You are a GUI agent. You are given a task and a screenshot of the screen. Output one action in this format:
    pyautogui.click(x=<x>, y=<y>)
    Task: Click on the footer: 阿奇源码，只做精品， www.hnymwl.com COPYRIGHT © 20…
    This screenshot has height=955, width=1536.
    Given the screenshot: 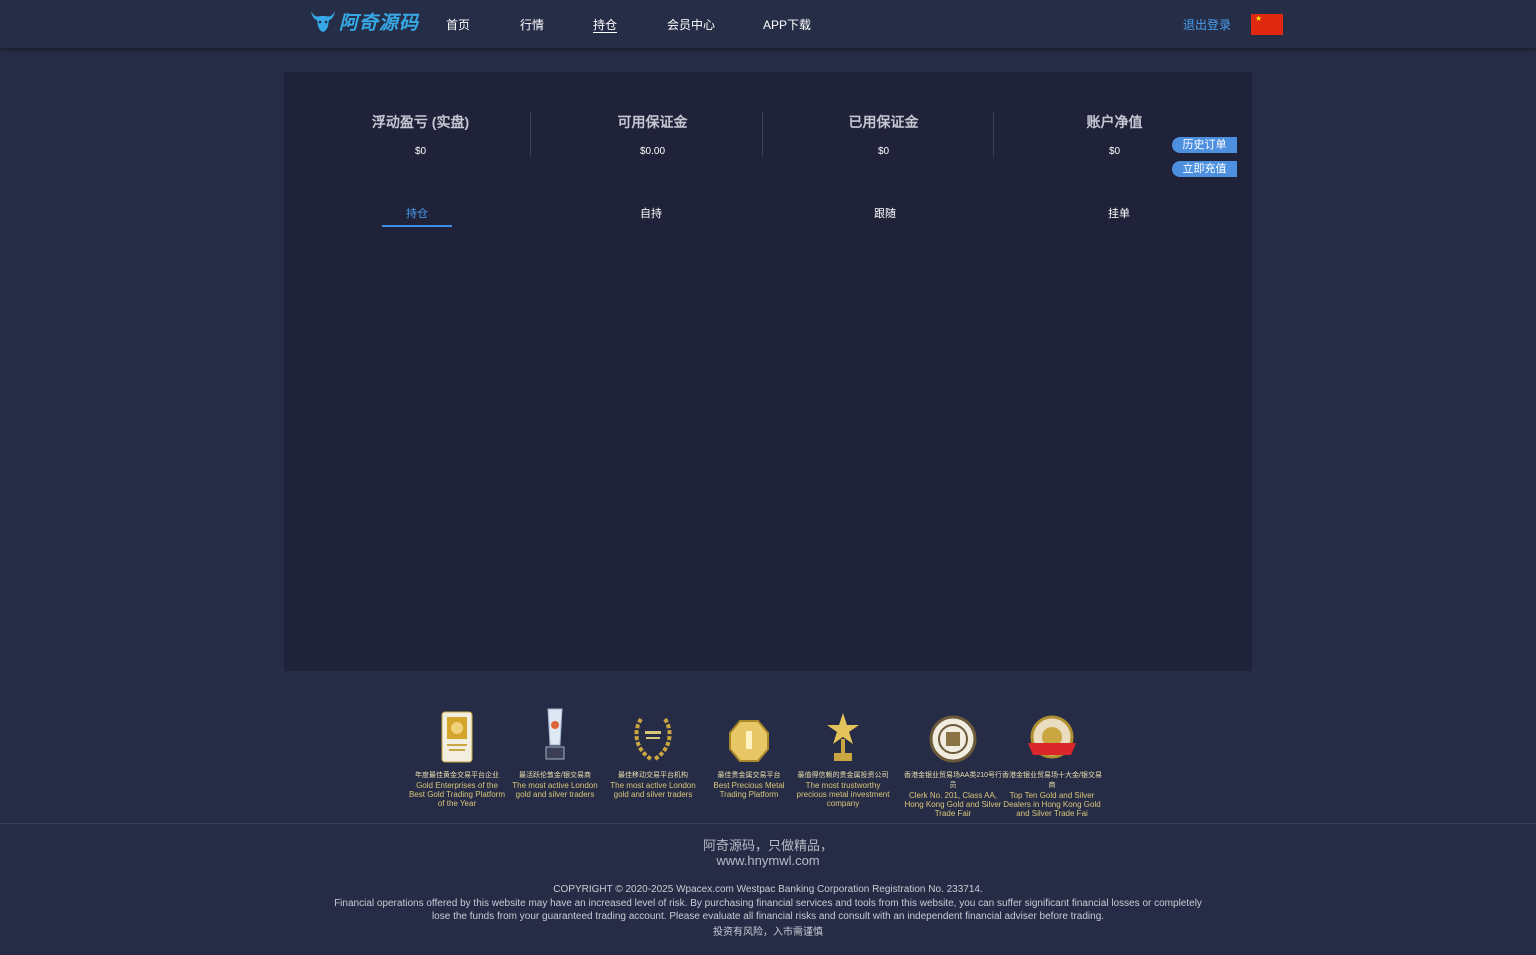 What is the action you would take?
    pyautogui.click(x=768, y=890)
    